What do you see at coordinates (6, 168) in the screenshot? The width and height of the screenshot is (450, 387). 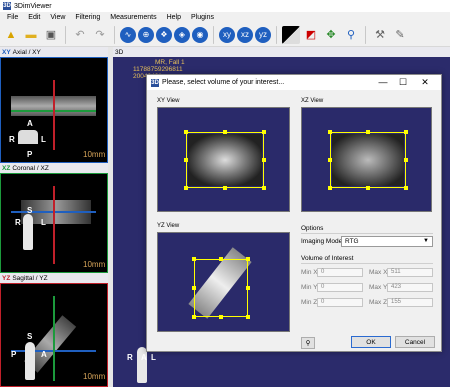 I see `coronal-axis-tag: XZ` at bounding box center [6, 168].